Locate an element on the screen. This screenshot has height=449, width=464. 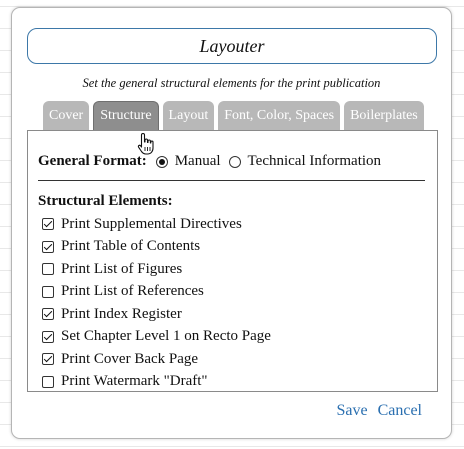
structural-item: Print List of Figures is located at coordinates (156, 269).